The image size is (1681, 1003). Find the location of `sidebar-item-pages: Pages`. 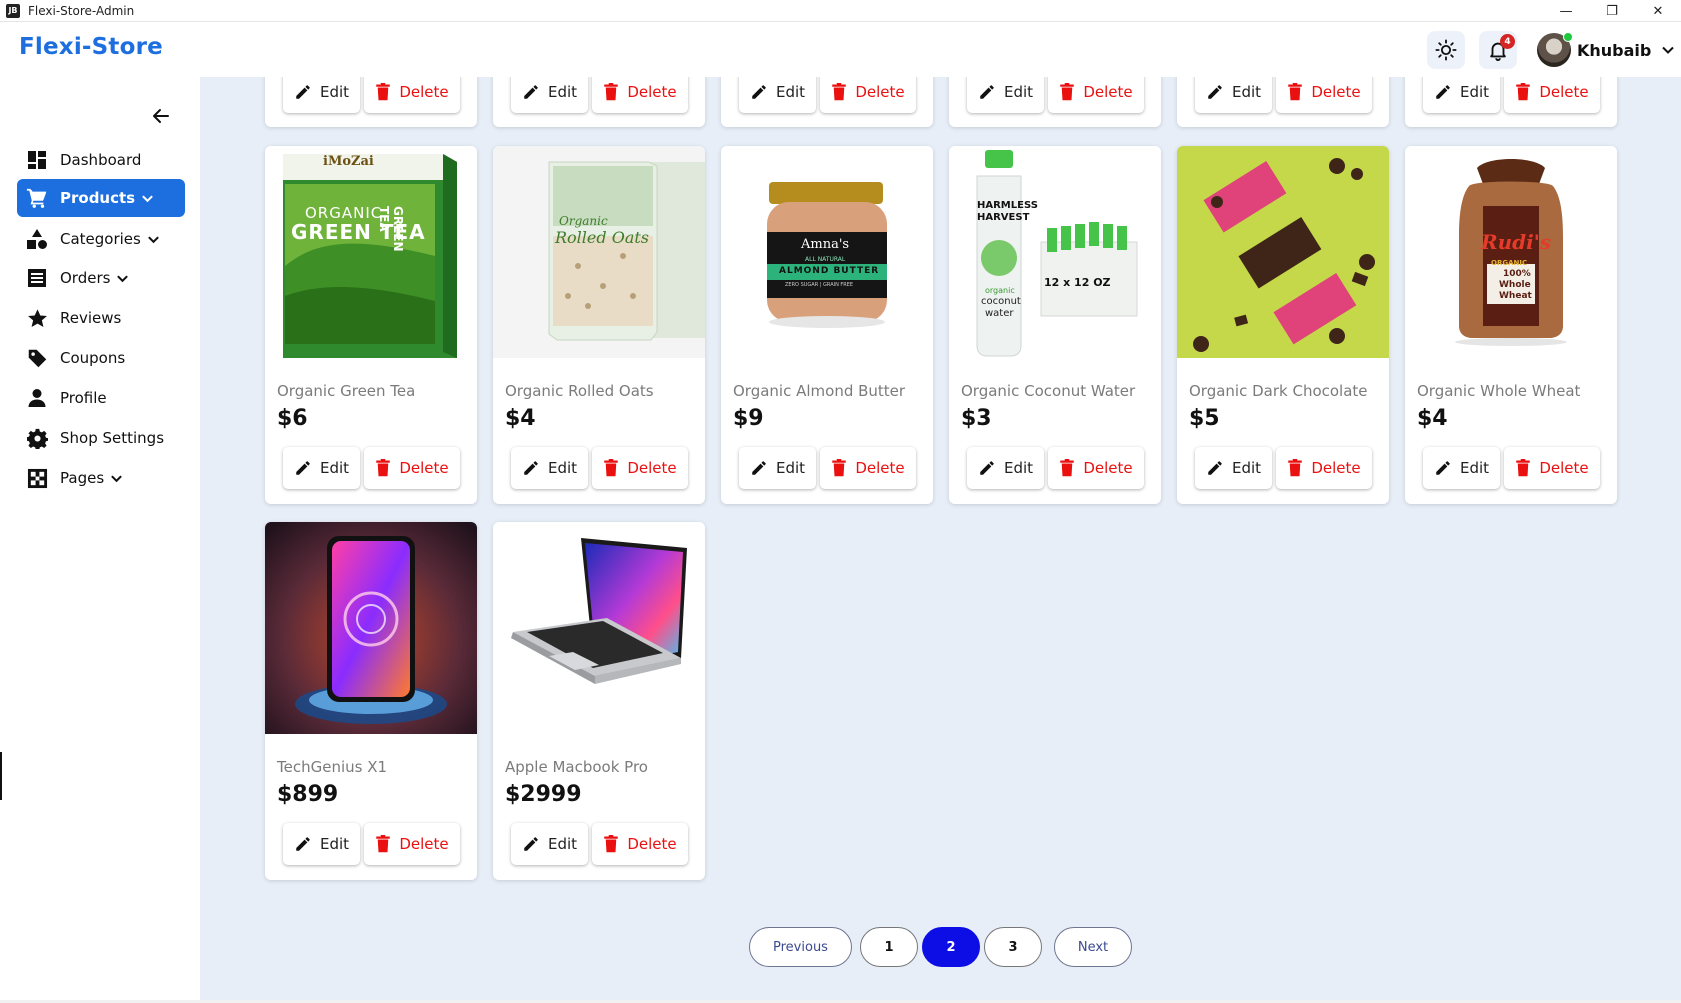

sidebar-item-pages: Pages is located at coordinates (101, 478).